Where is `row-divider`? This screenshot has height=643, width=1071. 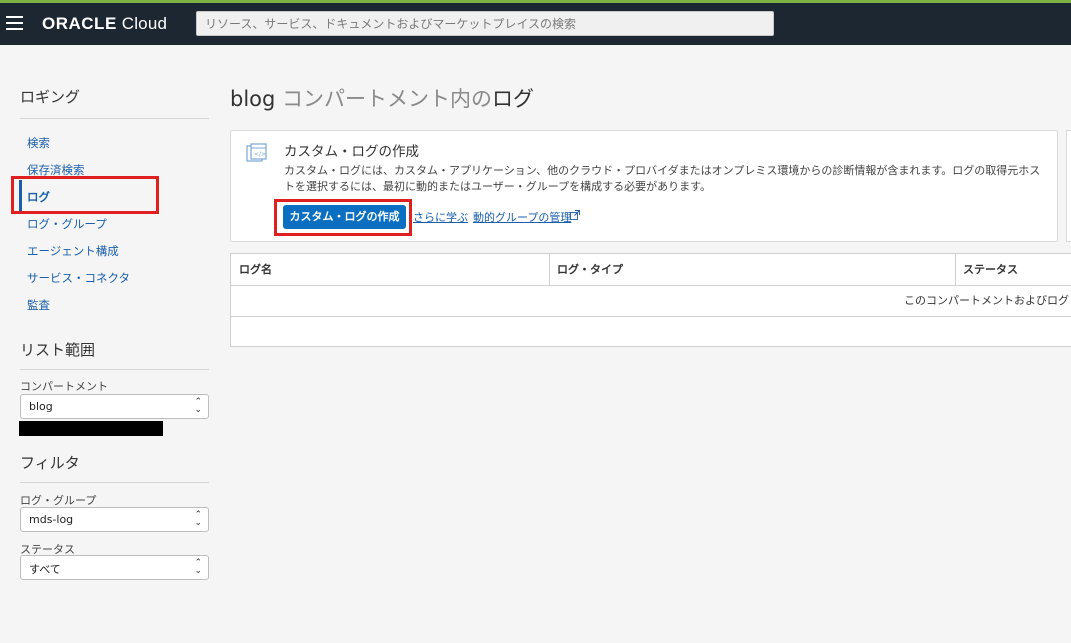
row-divider is located at coordinates (651, 316).